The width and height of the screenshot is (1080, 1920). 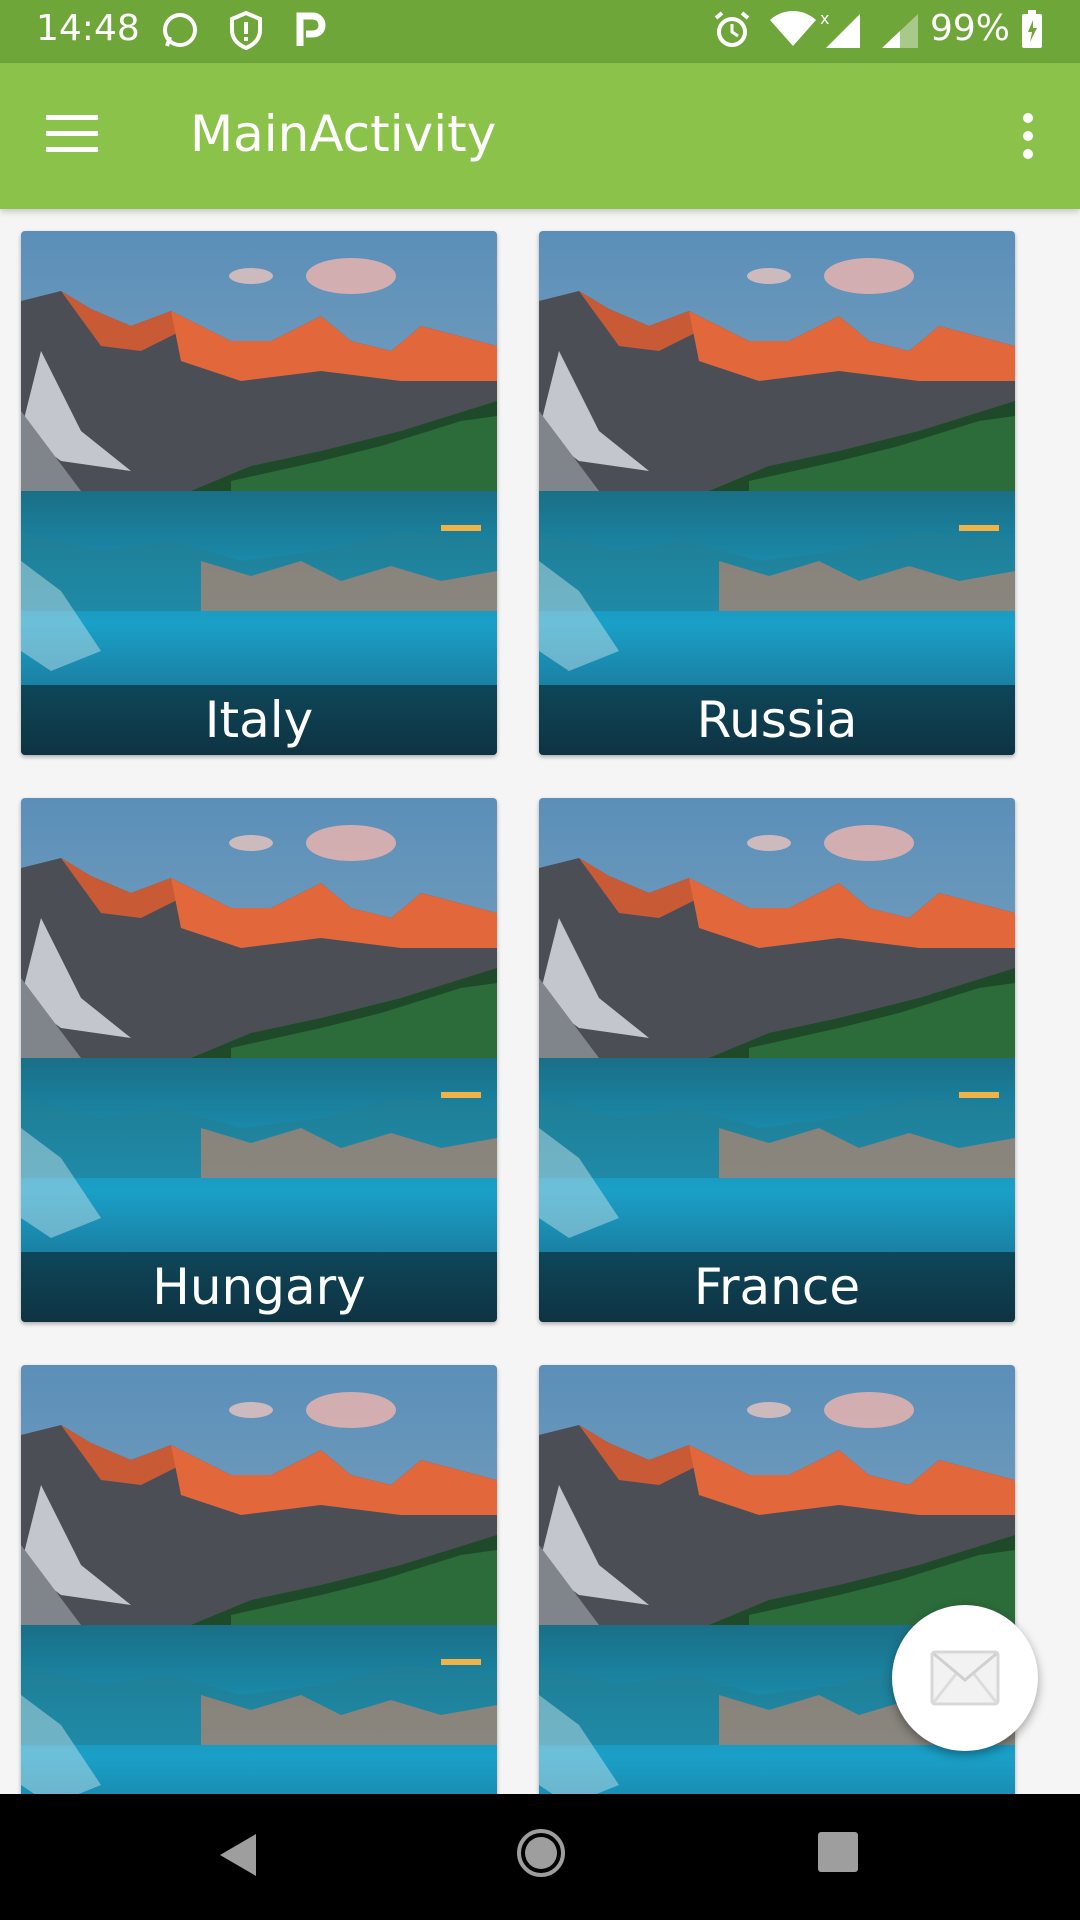 What do you see at coordinates (259, 1287) in the screenshot?
I see `card-label: Hungary` at bounding box center [259, 1287].